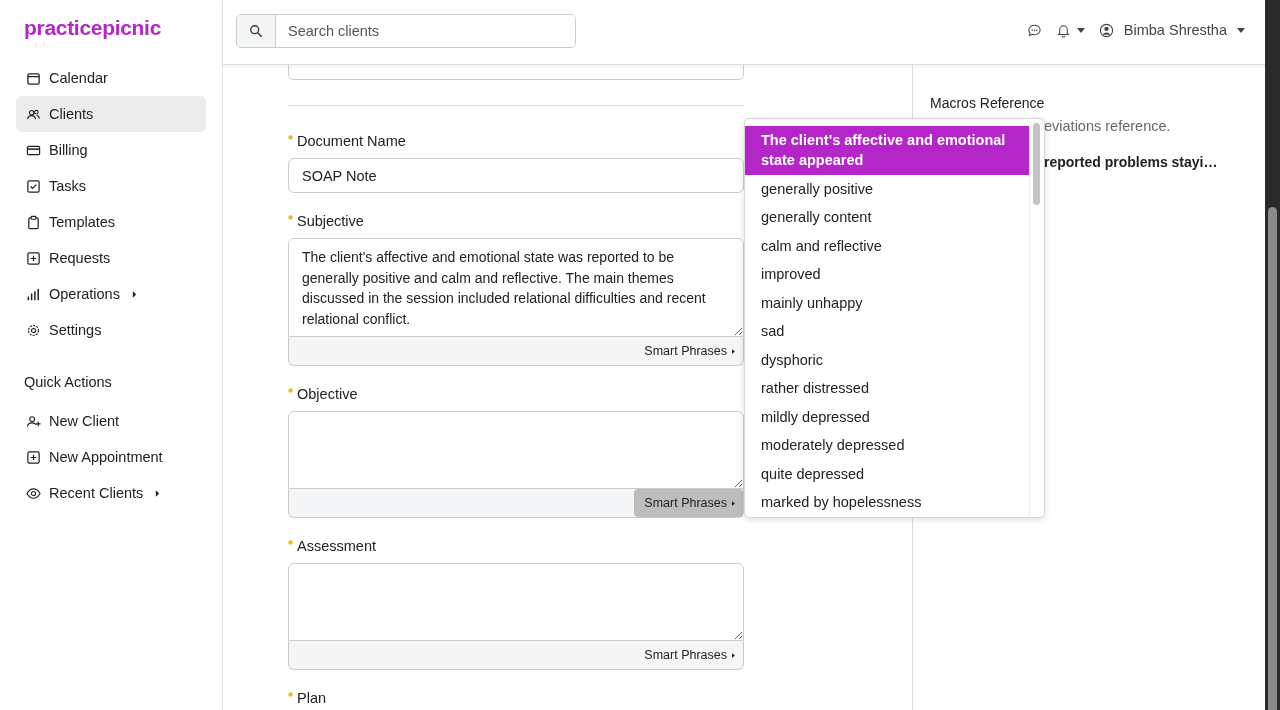  What do you see at coordinates (111, 222) in the screenshot?
I see `sidebar-item: Templates` at bounding box center [111, 222].